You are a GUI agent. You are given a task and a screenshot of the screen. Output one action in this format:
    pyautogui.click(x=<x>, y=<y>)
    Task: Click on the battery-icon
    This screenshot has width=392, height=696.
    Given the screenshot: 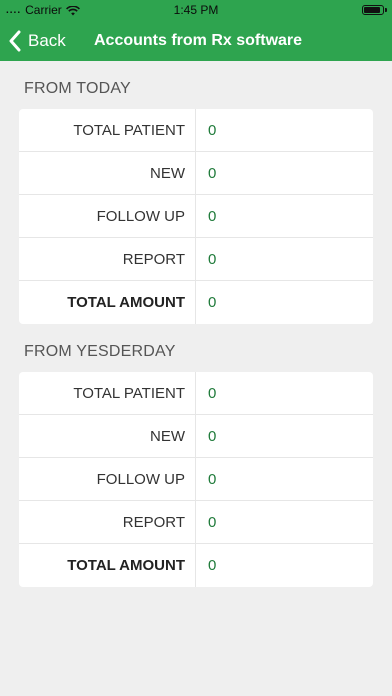 What is the action you would take?
    pyautogui.click(x=374, y=10)
    